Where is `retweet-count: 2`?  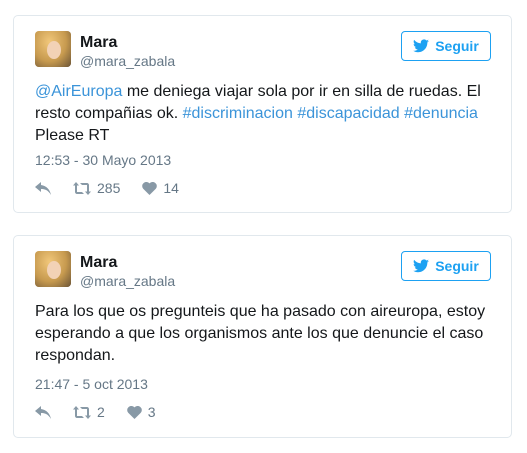
retweet-count: 2 is located at coordinates (101, 412).